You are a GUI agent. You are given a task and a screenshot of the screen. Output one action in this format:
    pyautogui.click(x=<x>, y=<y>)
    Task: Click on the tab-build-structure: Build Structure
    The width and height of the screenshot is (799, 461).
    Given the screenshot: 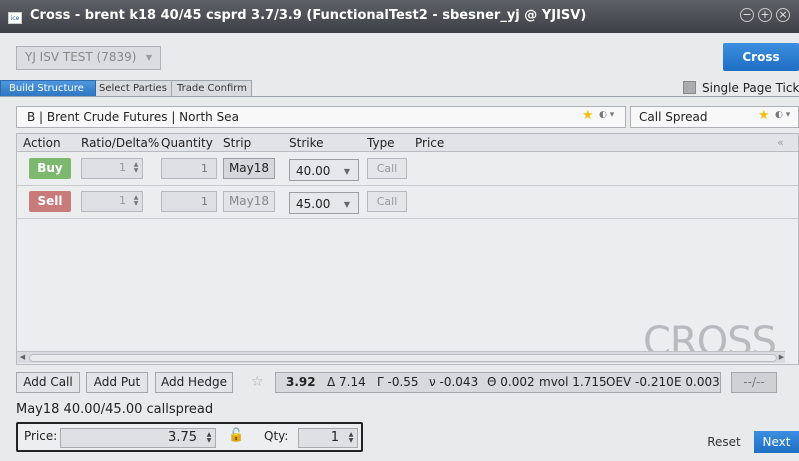 What is the action you would take?
    pyautogui.click(x=48, y=88)
    